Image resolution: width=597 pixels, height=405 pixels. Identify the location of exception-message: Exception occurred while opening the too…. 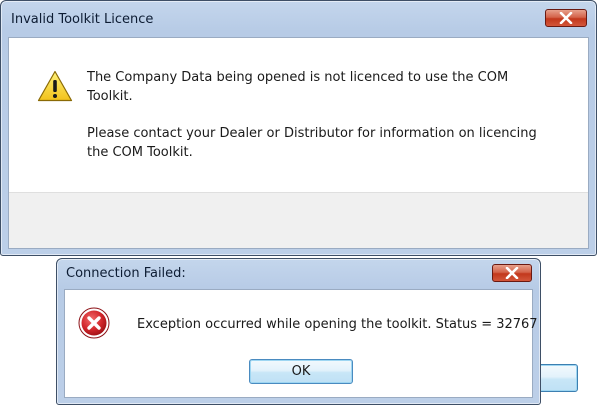
(337, 324).